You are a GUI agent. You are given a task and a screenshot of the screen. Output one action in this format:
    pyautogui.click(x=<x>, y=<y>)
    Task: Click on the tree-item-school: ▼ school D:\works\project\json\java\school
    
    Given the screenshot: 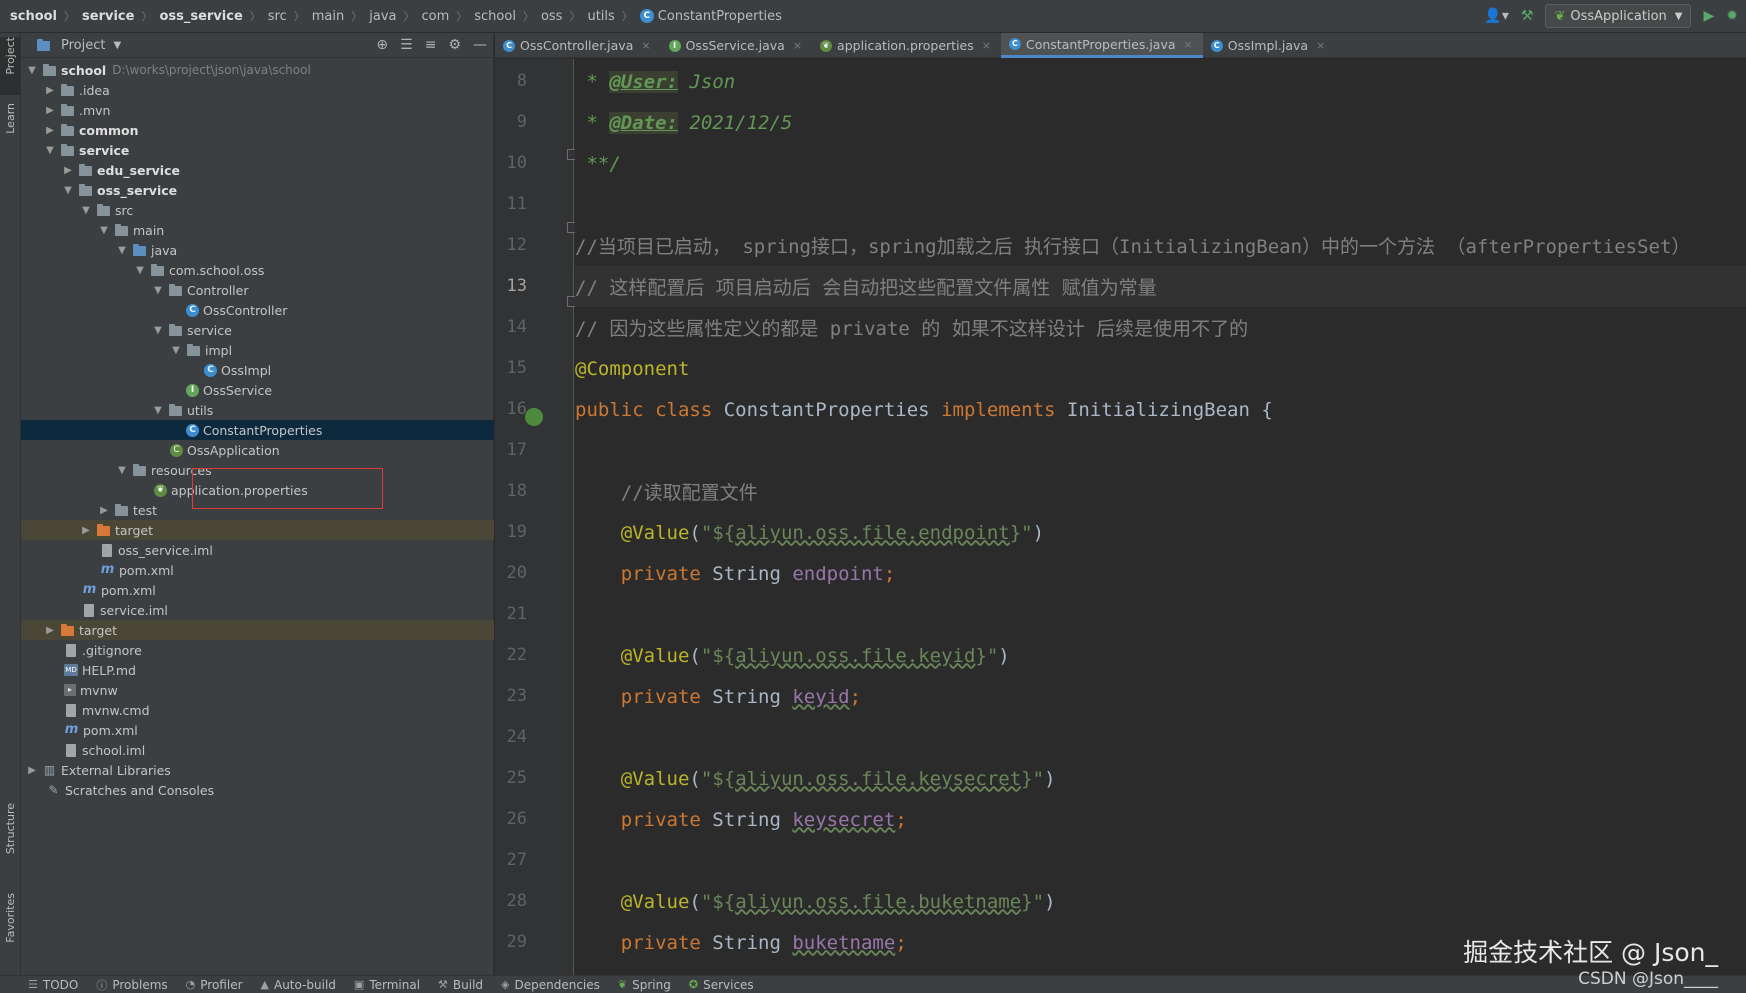 What is the action you would take?
    pyautogui.click(x=257, y=70)
    